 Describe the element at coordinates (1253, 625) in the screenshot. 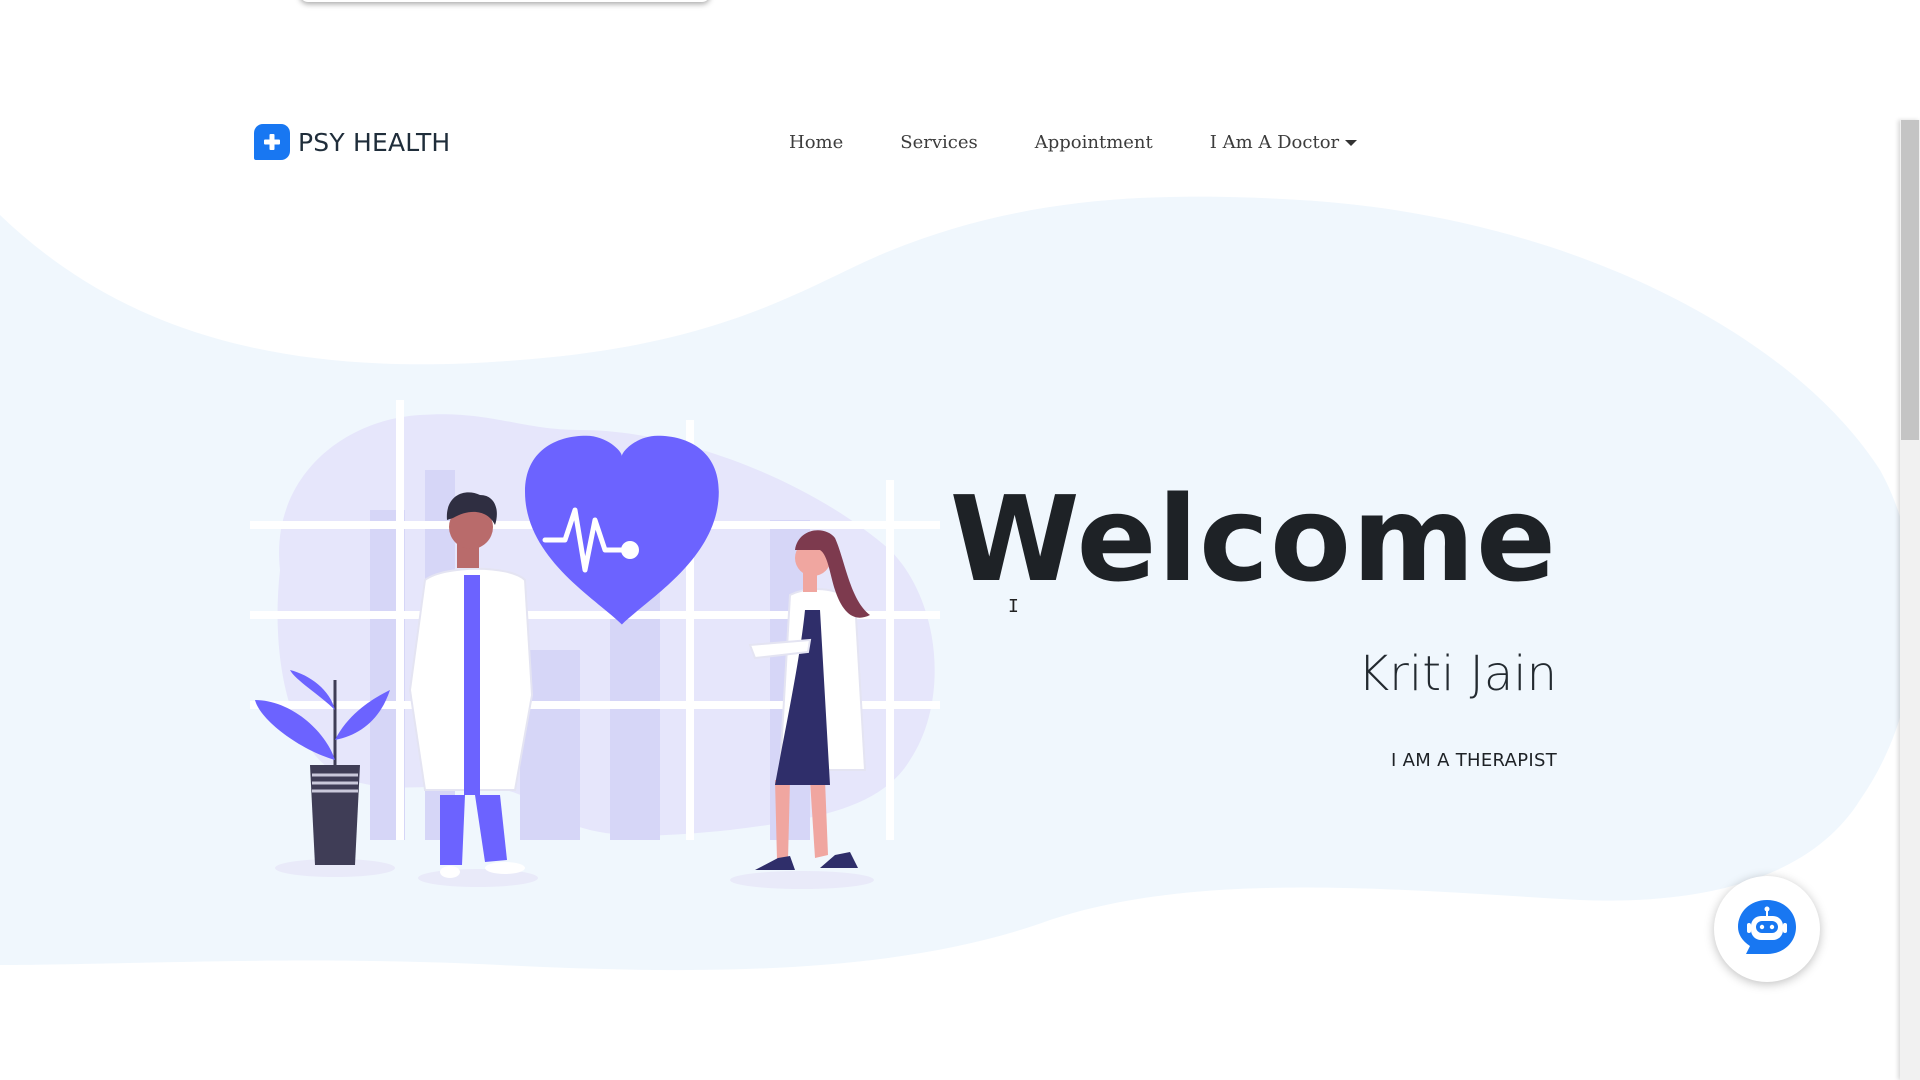

I see `hero-text: Welcome Kriti Jain I AM A THERAPIST` at that location.